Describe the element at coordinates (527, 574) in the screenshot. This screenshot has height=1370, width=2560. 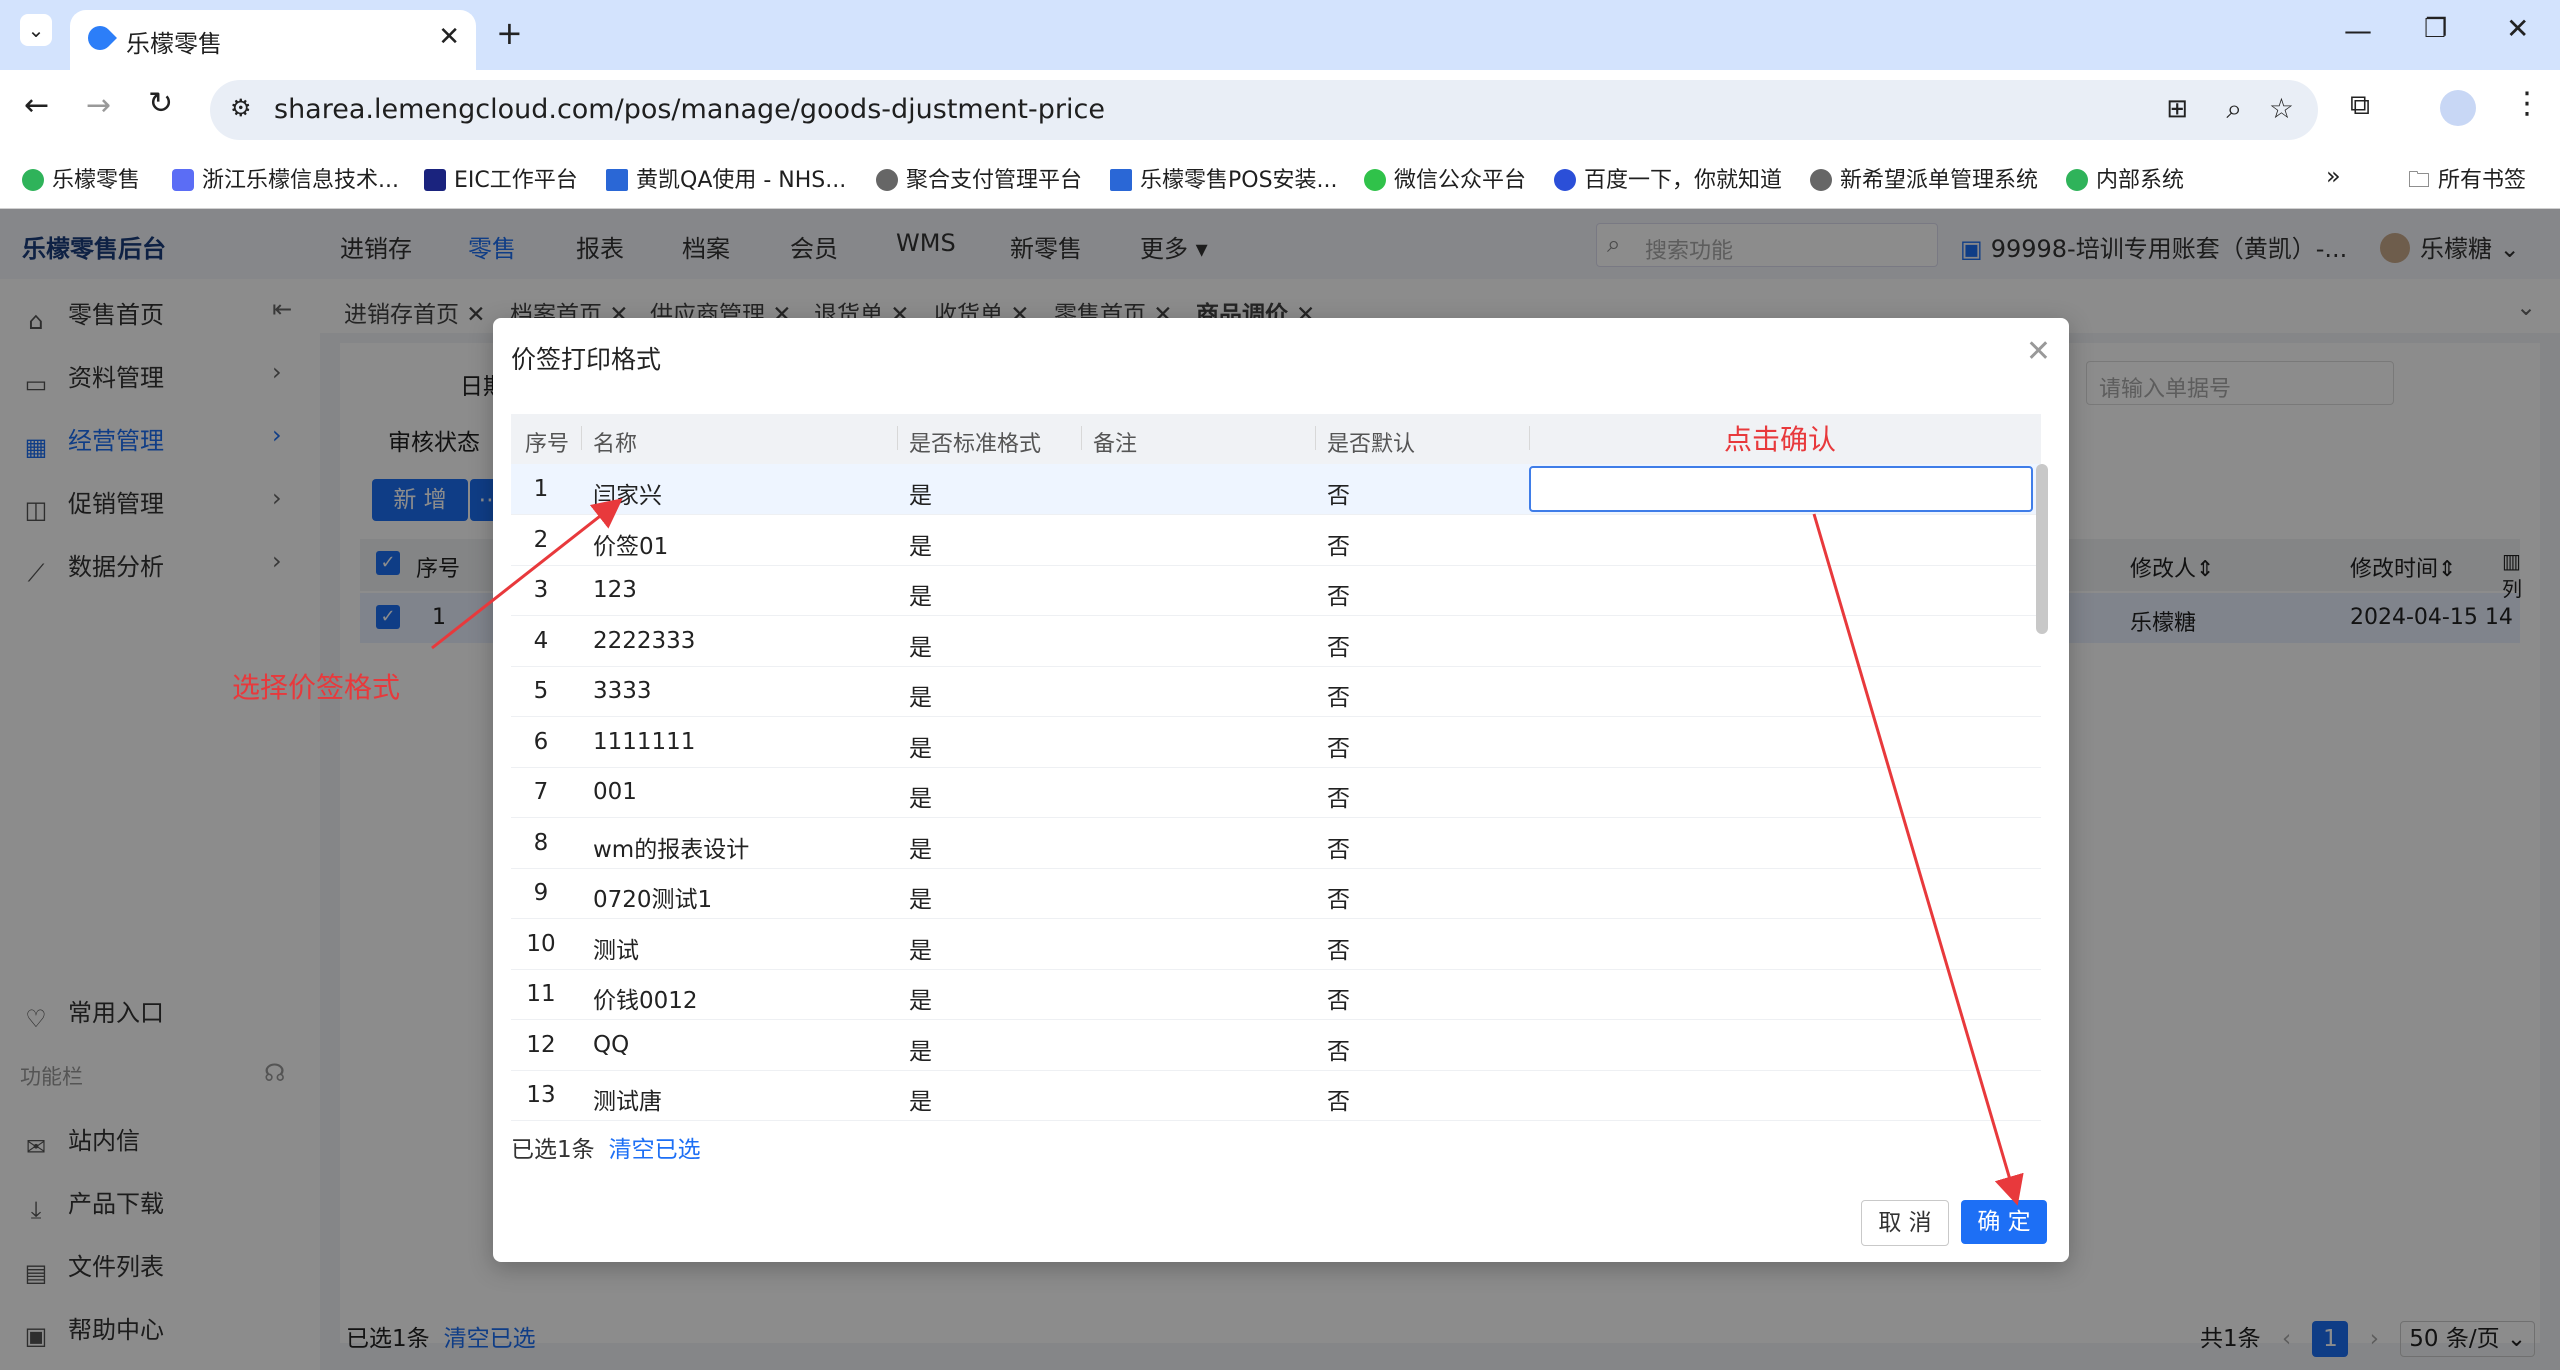
I see `arrow-to-first-row` at that location.